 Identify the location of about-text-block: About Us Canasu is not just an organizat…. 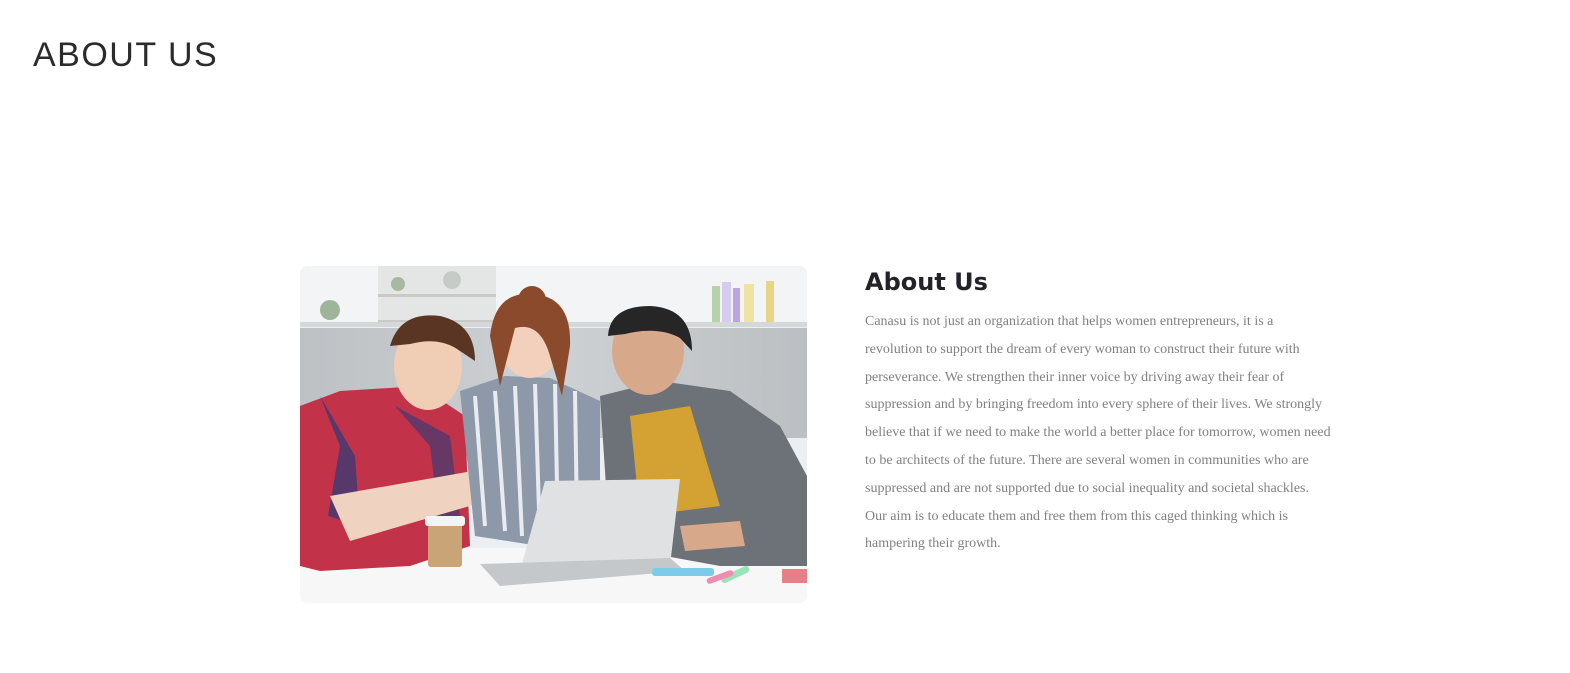
(1100, 412).